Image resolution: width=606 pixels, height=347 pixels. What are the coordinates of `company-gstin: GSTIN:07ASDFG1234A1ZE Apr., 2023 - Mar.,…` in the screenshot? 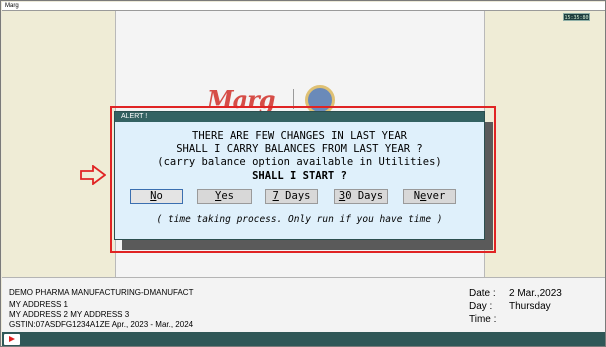 It's located at (101, 324).